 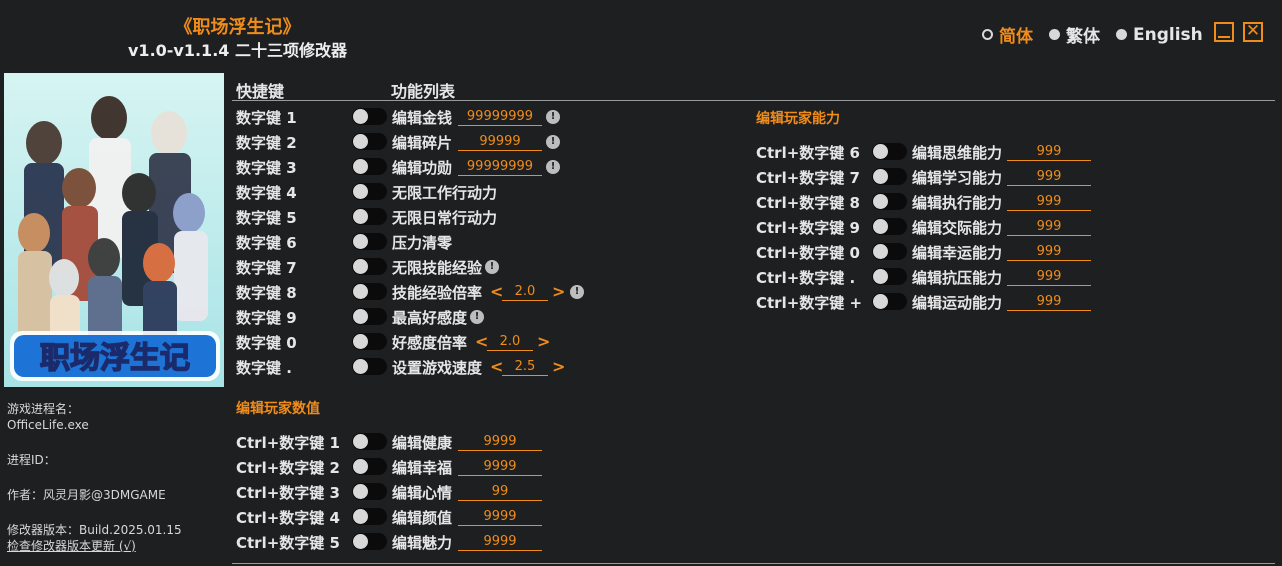 I want to click on cheat-row: Ctrl+数字键 9 编辑交际能力 999, so click(x=966, y=227).